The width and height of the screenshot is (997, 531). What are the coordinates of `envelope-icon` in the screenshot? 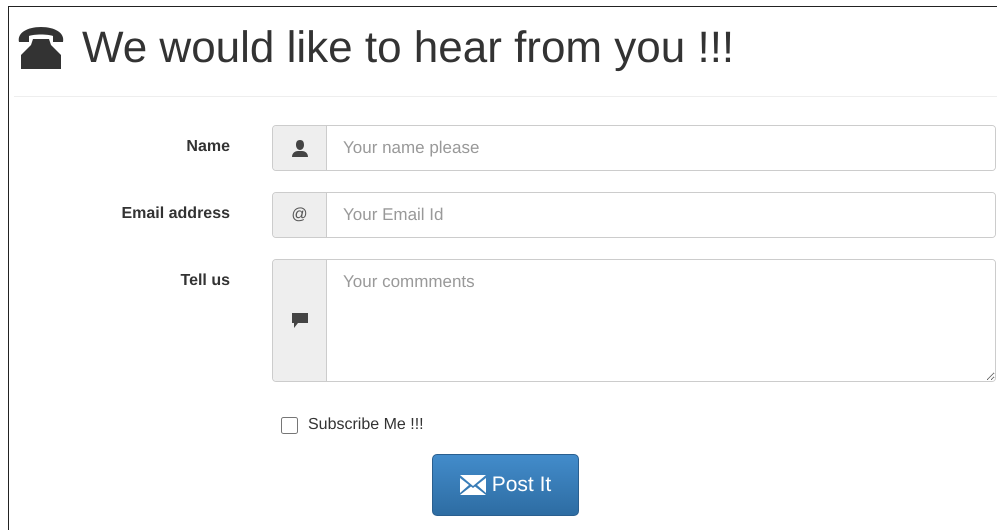 It's located at (473, 485).